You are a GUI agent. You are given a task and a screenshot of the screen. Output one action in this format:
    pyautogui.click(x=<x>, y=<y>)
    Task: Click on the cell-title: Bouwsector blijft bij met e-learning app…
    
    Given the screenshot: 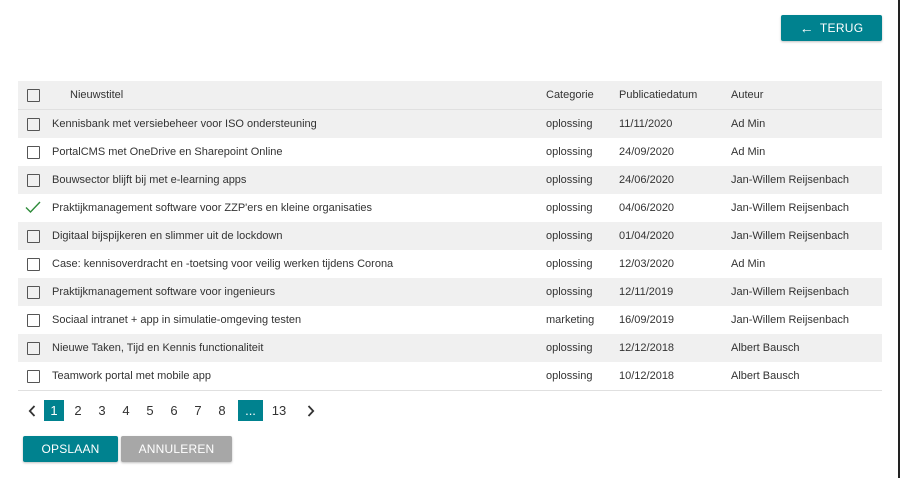 What is the action you would take?
    pyautogui.click(x=299, y=180)
    